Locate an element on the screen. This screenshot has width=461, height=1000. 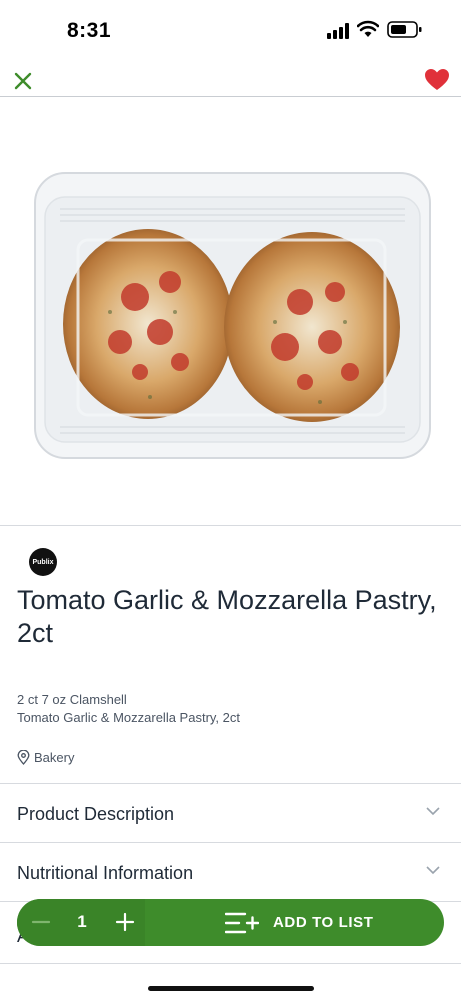
department: Bakery is located at coordinates (45, 757).